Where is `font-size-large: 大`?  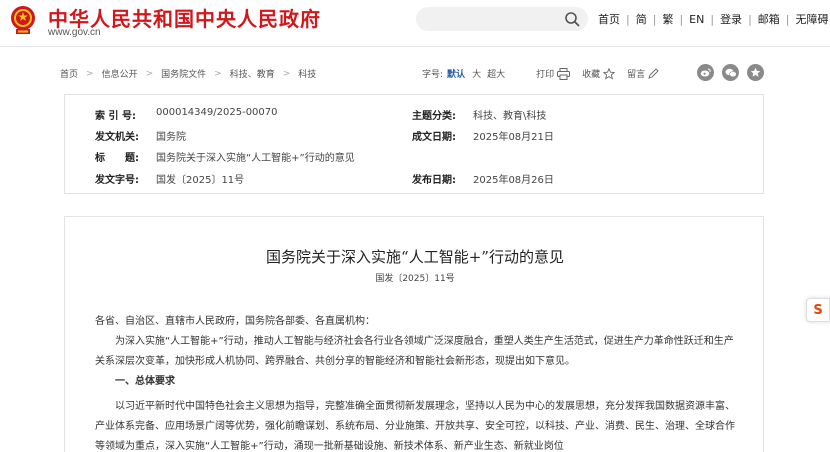
font-size-large: 大 is located at coordinates (476, 73).